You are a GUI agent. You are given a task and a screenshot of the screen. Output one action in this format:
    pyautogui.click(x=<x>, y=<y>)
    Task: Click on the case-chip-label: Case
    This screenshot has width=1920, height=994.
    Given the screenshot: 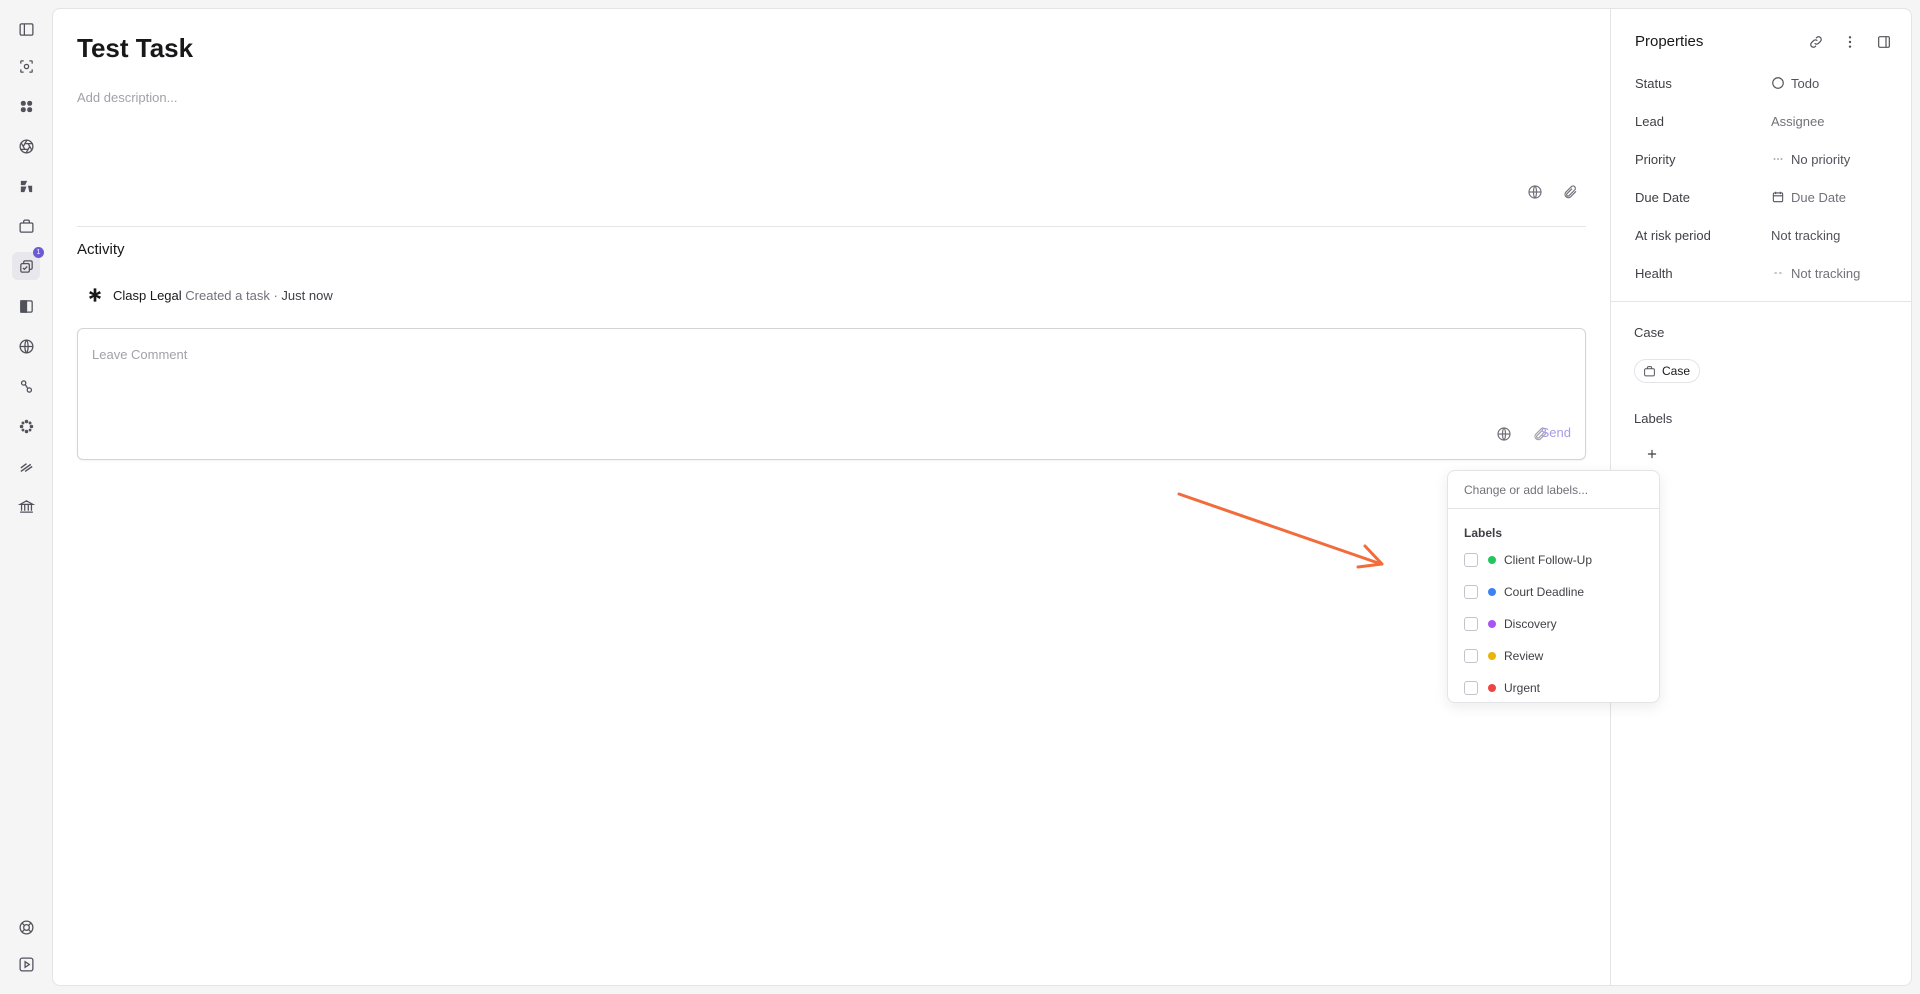 What is the action you would take?
    pyautogui.click(x=1676, y=371)
    